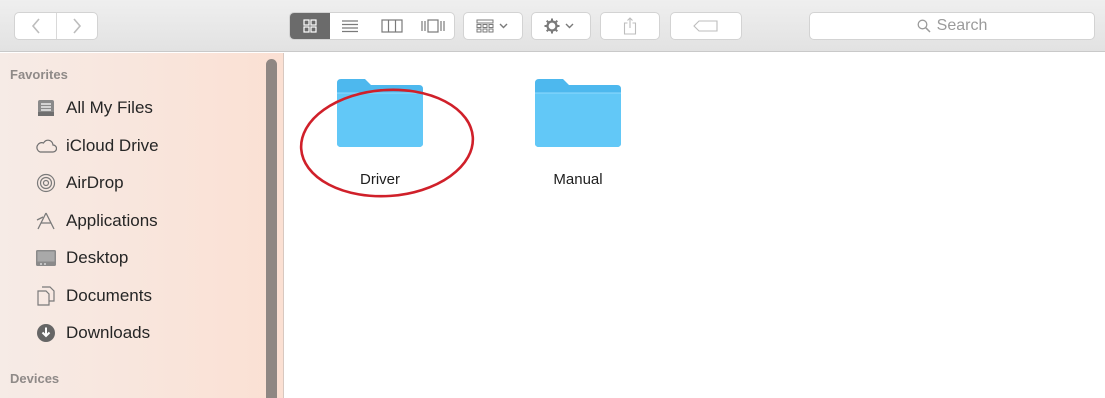 Image resolution: width=1105 pixels, height=398 pixels. I want to click on view-mode-selector, so click(372, 26).